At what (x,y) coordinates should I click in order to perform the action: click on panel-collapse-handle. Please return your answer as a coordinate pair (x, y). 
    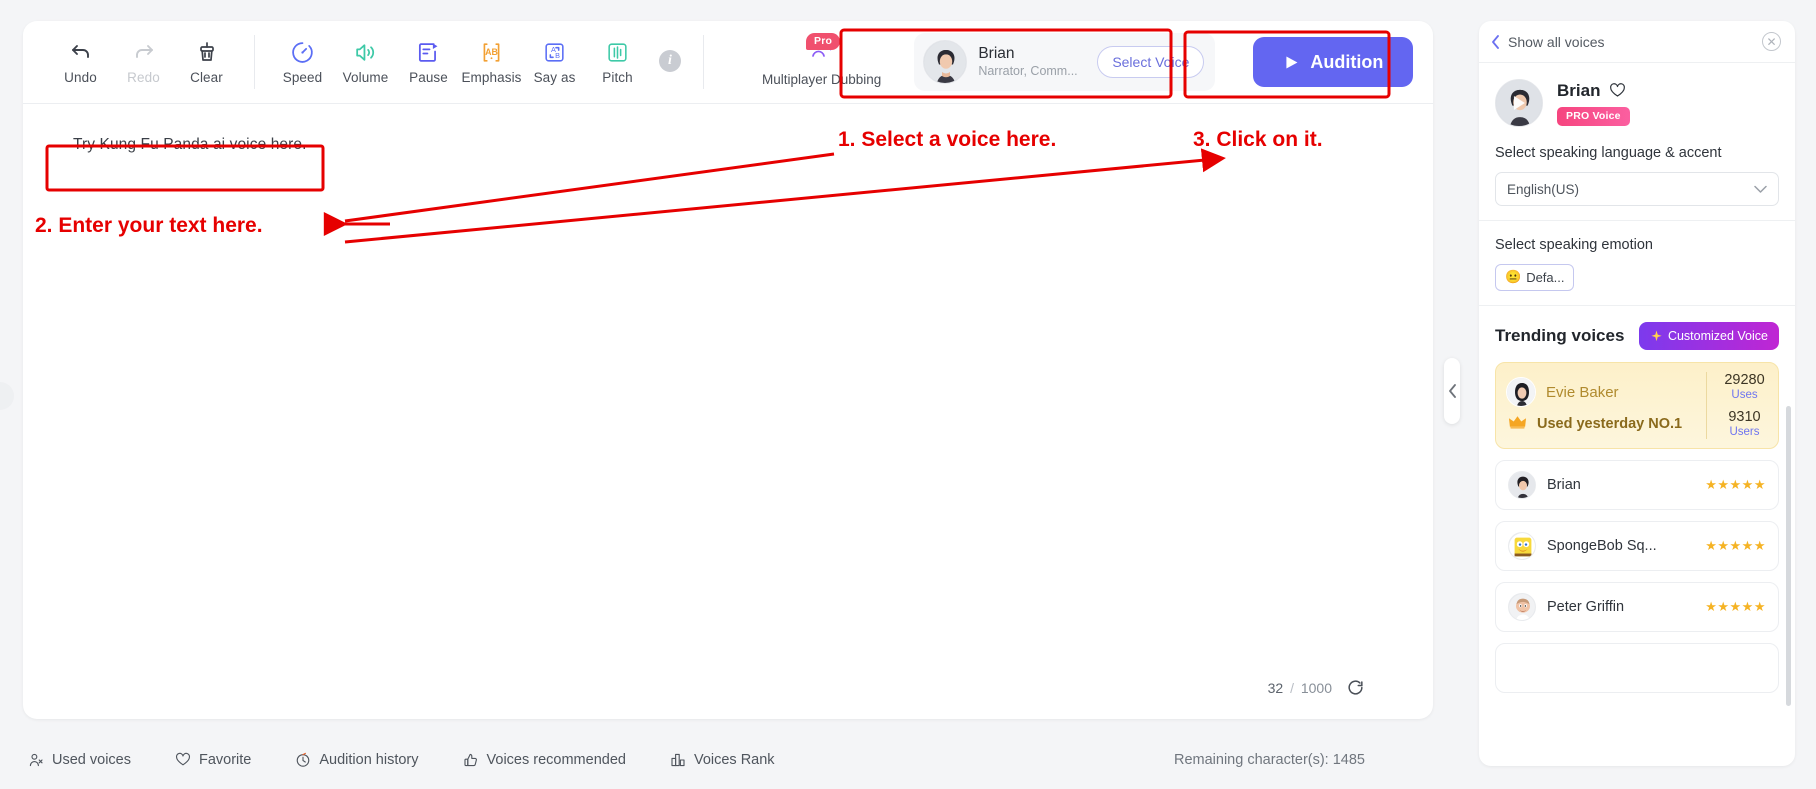
    Looking at the image, I should click on (1452, 391).